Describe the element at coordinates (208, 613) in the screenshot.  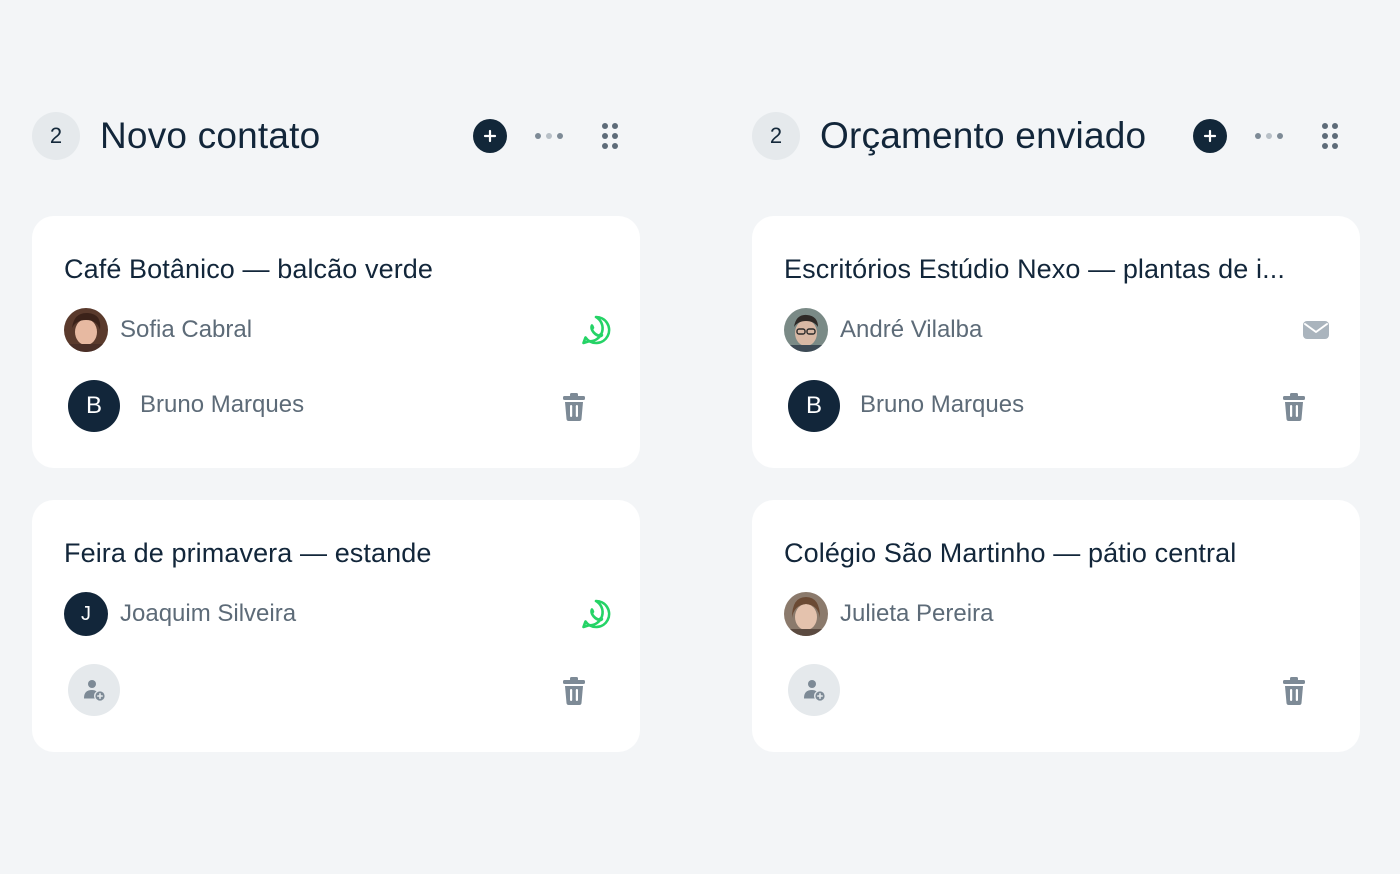
I see `contact-name: Joaquim Silveira` at that location.